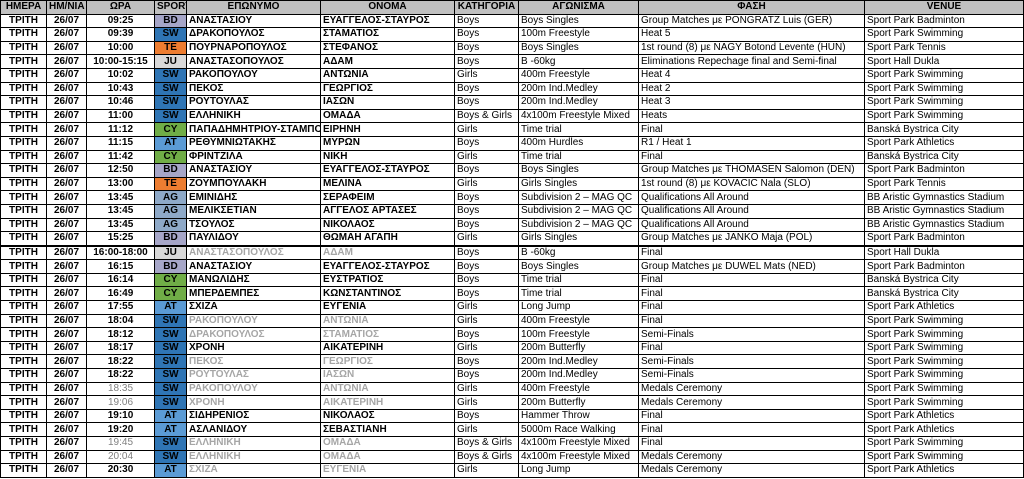 This screenshot has width=1024, height=479. I want to click on phase-cell: Group Matches με DUWEL Mats (NED), so click(751, 266).